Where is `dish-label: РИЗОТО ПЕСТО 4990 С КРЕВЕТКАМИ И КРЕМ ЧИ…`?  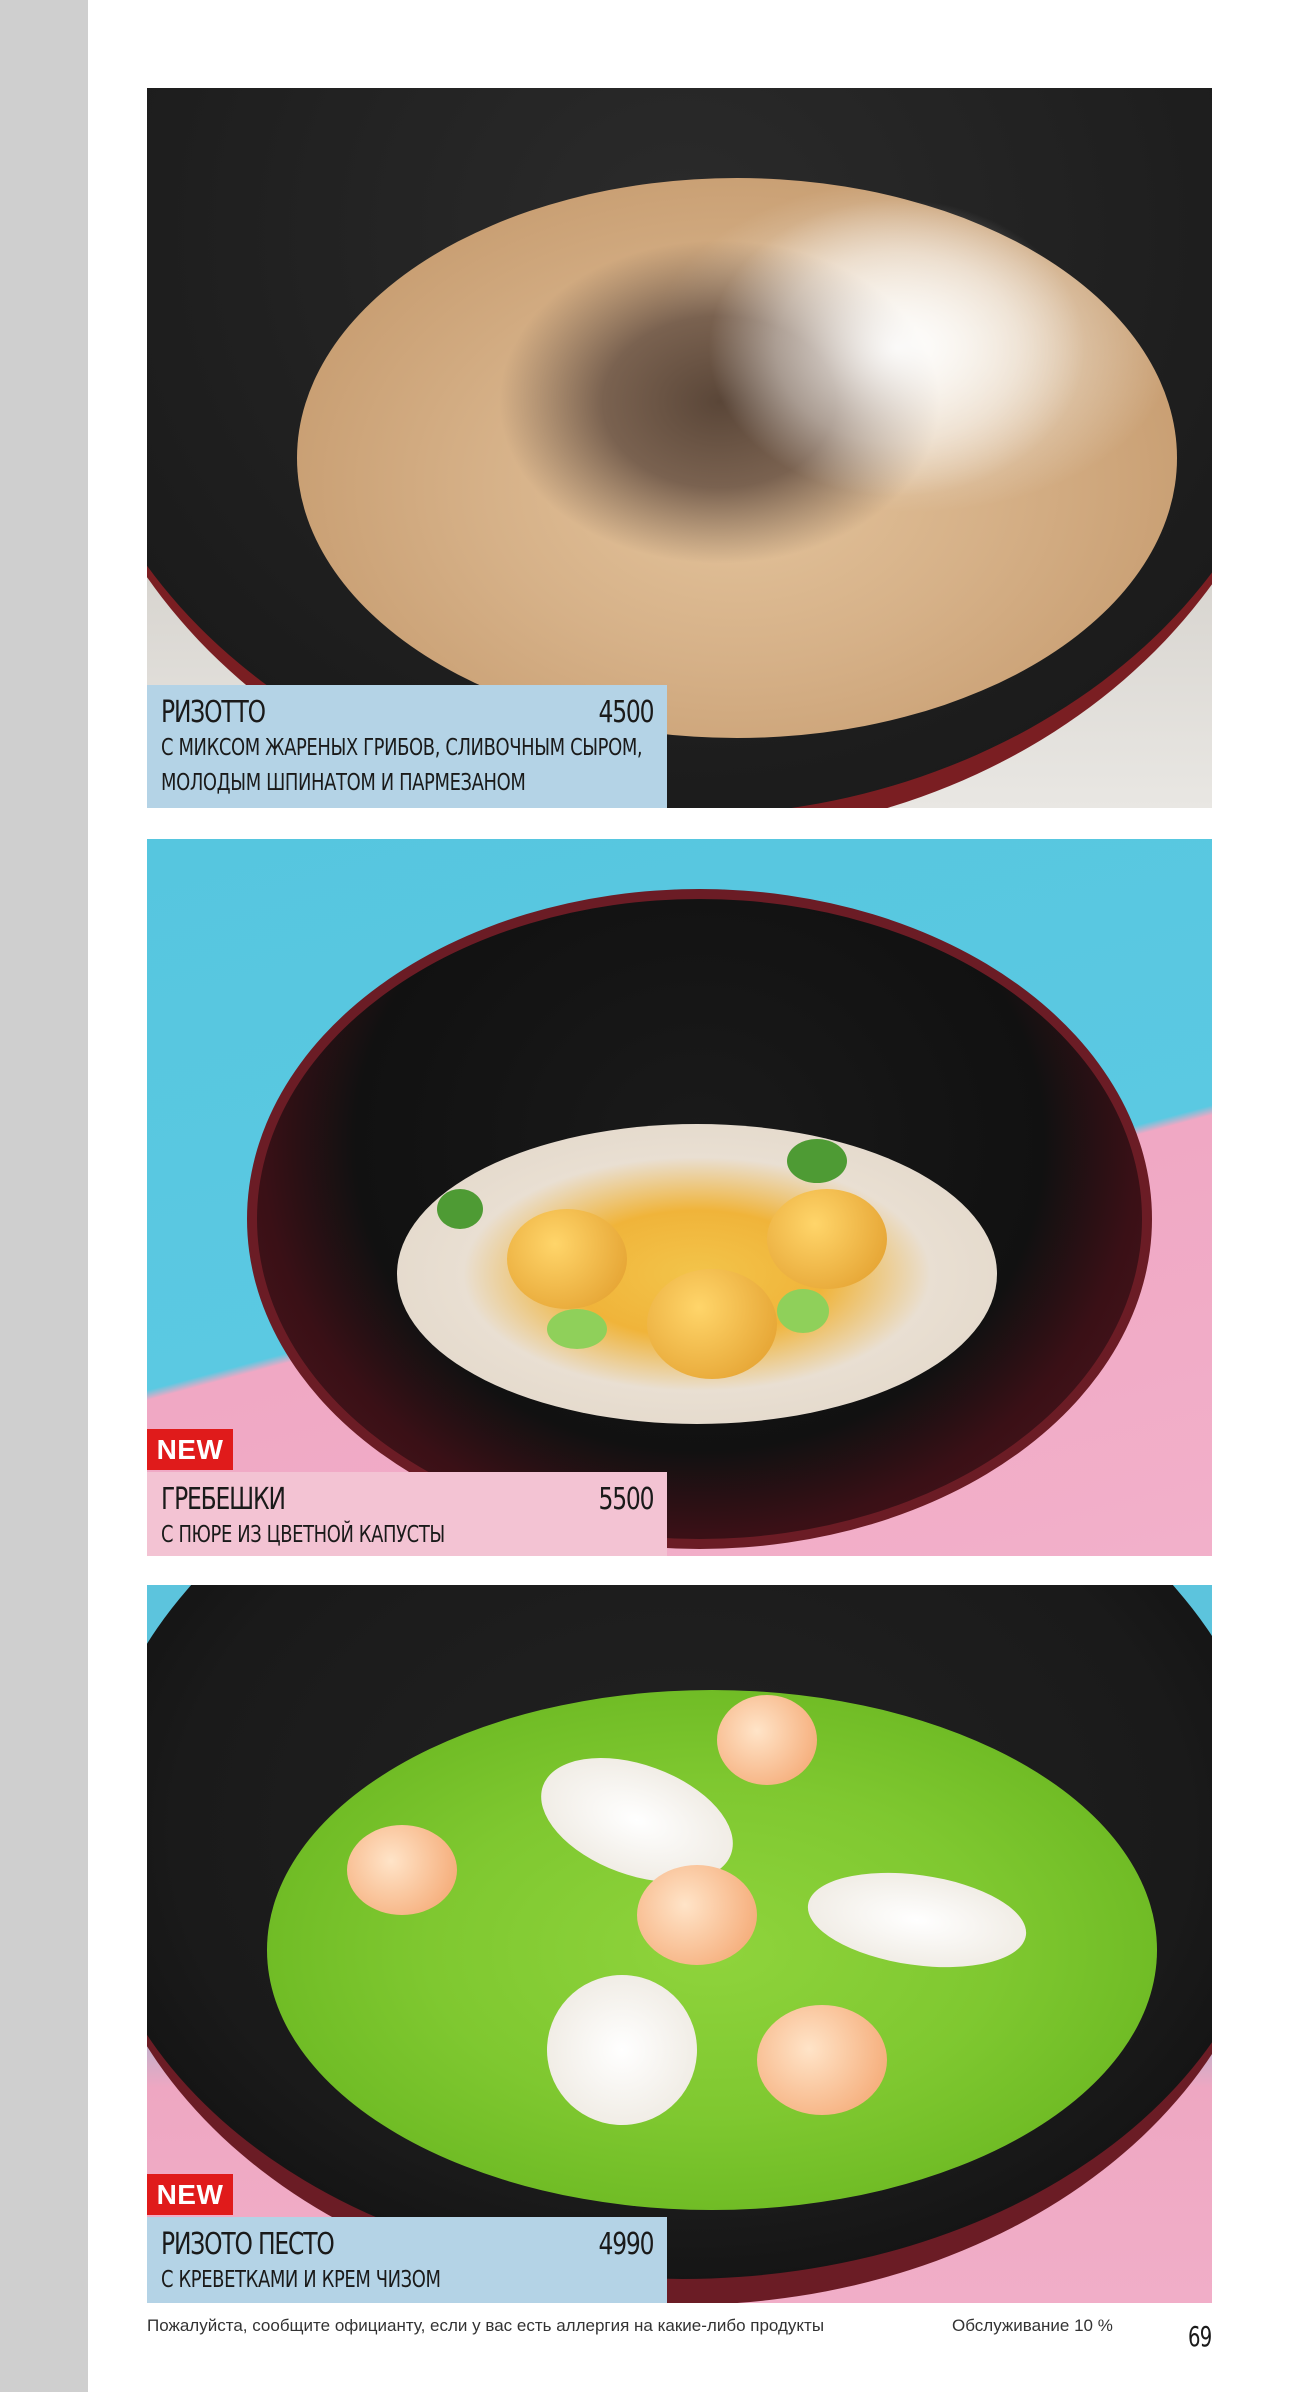
dish-label: РИЗОТО ПЕСТО 4990 С КРЕВЕТКАМИ И КРЕМ ЧИ… is located at coordinates (407, 2260).